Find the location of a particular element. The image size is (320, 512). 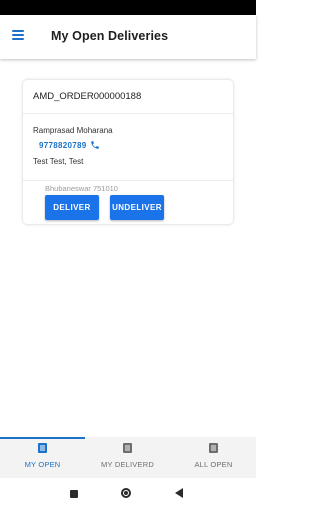

tab-label: MY OPEN is located at coordinates (42, 464).